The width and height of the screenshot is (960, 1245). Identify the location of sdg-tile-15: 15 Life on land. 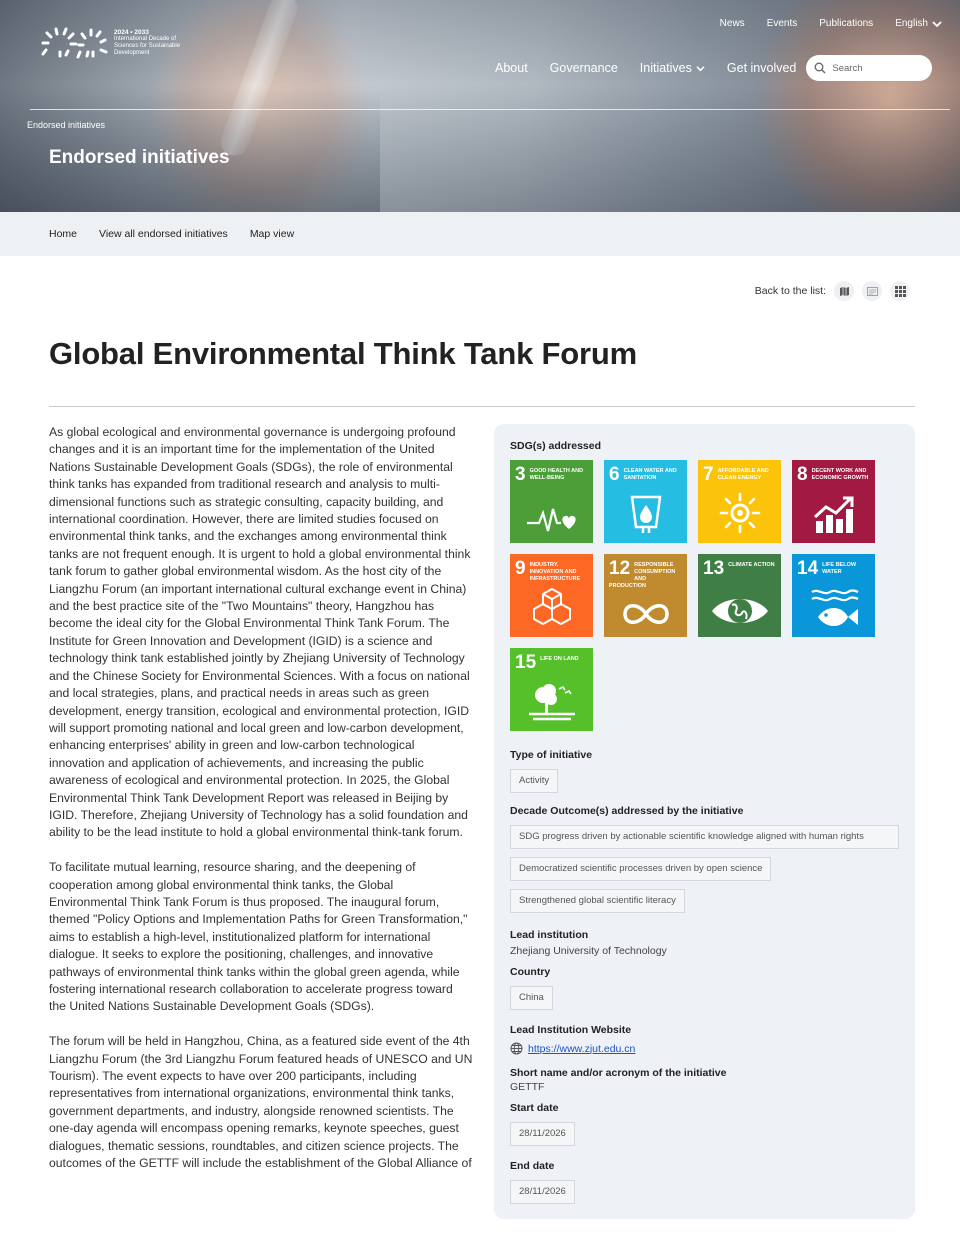
(551, 689).